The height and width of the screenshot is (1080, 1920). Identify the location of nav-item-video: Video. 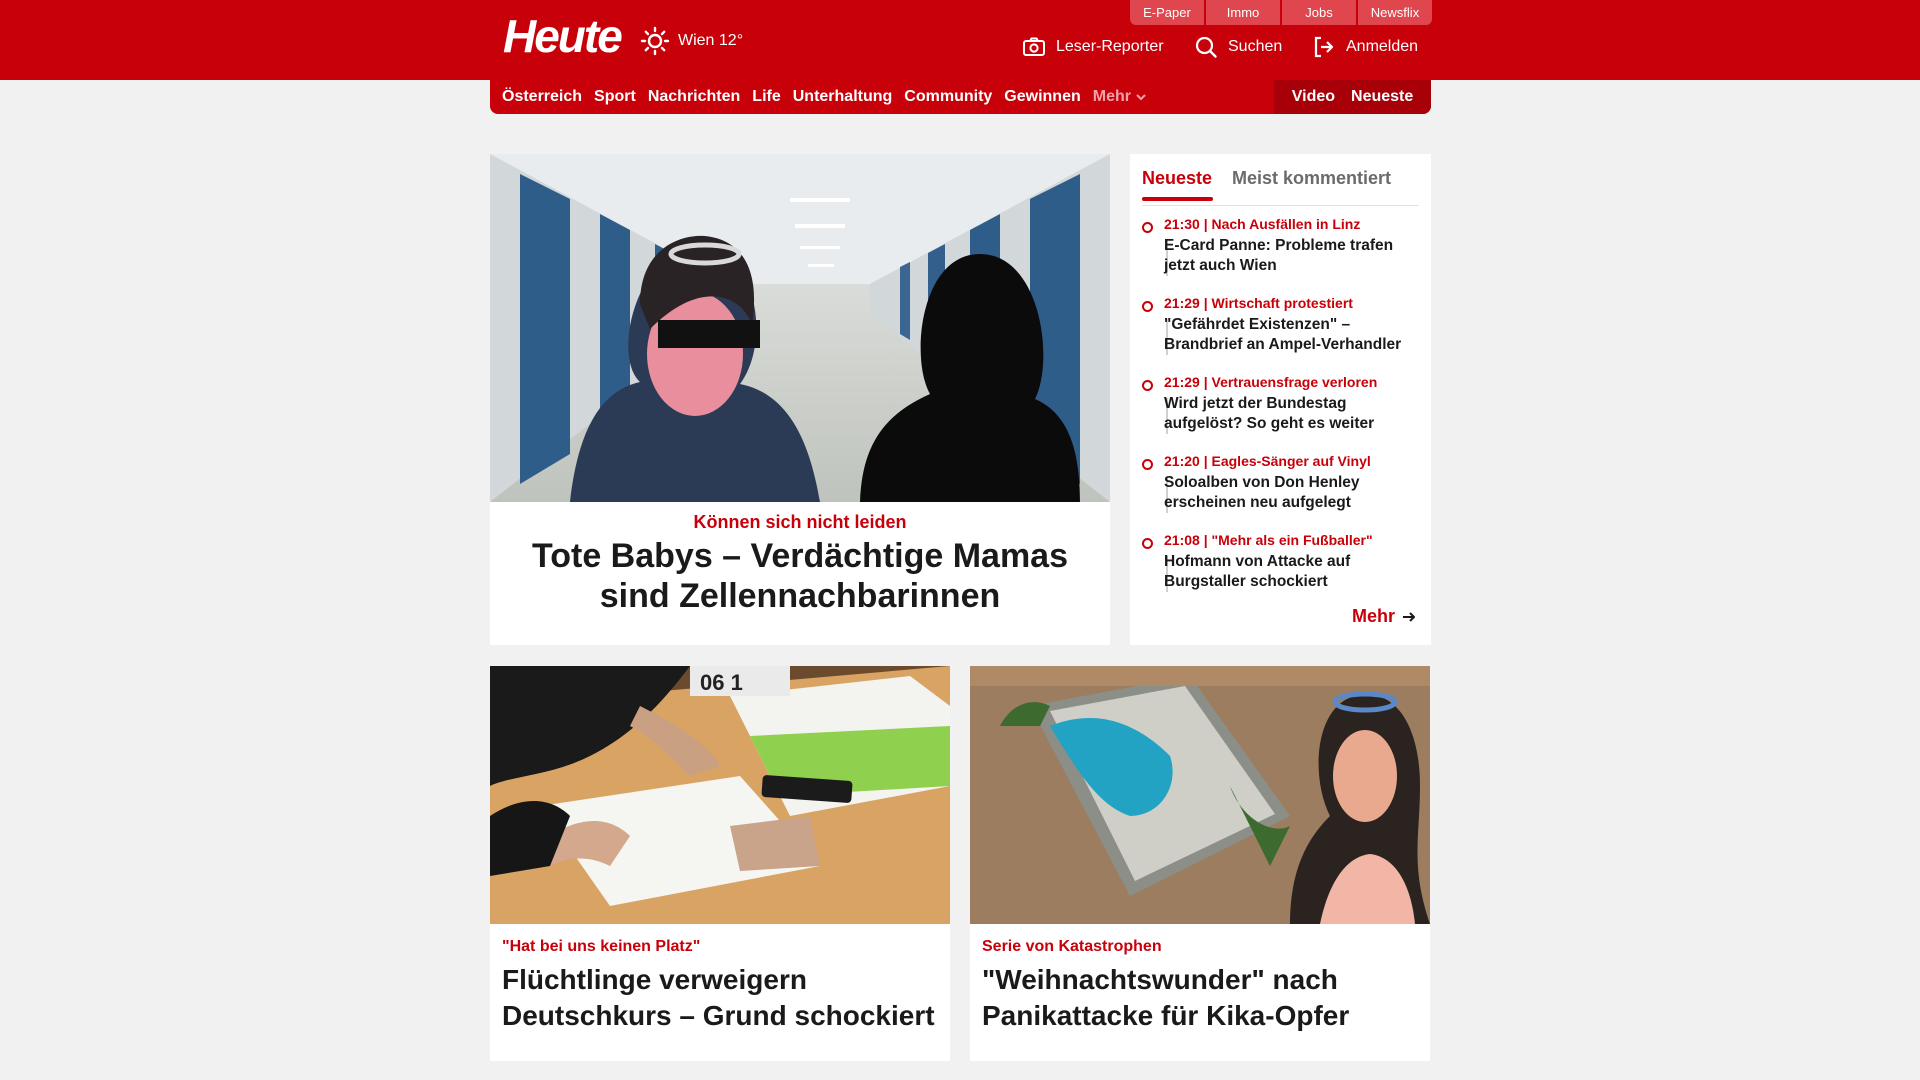
(1313, 97).